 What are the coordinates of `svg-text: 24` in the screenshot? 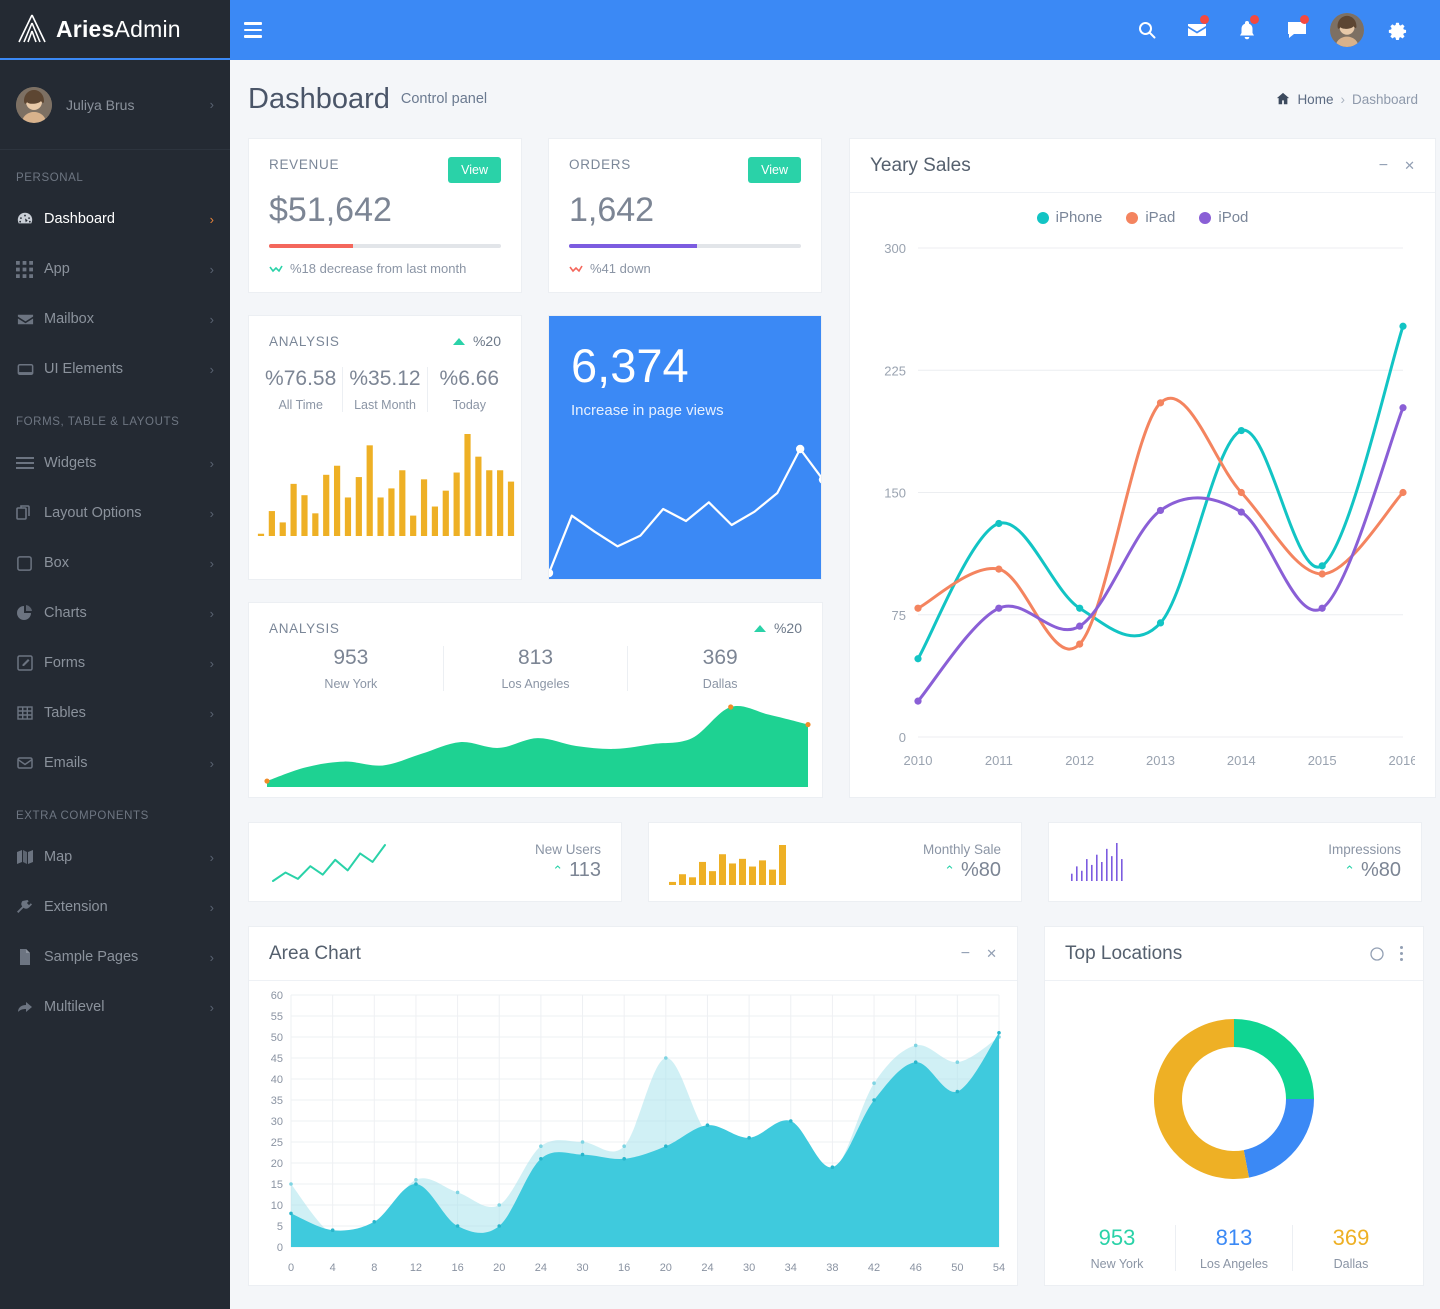 It's located at (707, 1268).